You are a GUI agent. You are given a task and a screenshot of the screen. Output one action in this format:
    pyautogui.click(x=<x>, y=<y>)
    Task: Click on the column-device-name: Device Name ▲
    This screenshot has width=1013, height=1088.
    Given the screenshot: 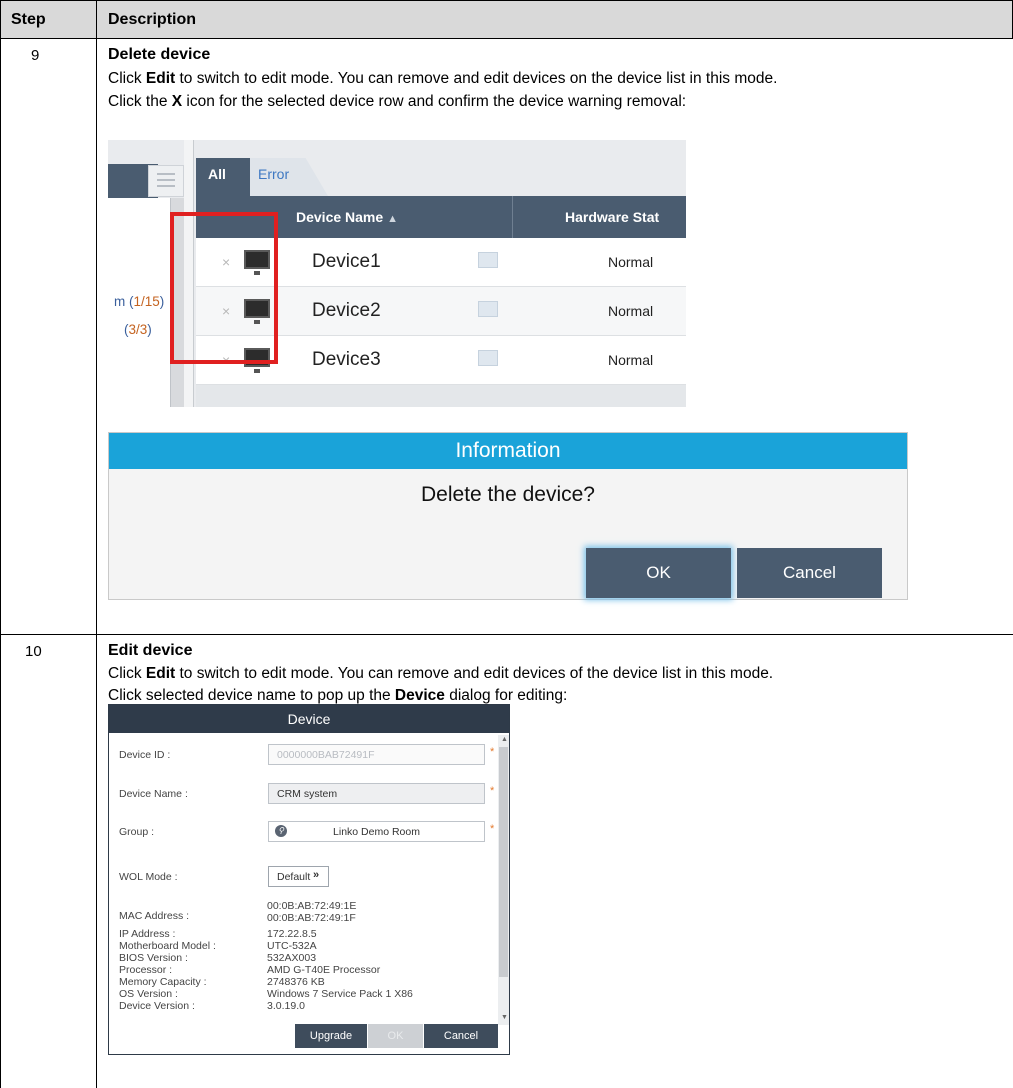 What is the action you would take?
    pyautogui.click(x=347, y=217)
    